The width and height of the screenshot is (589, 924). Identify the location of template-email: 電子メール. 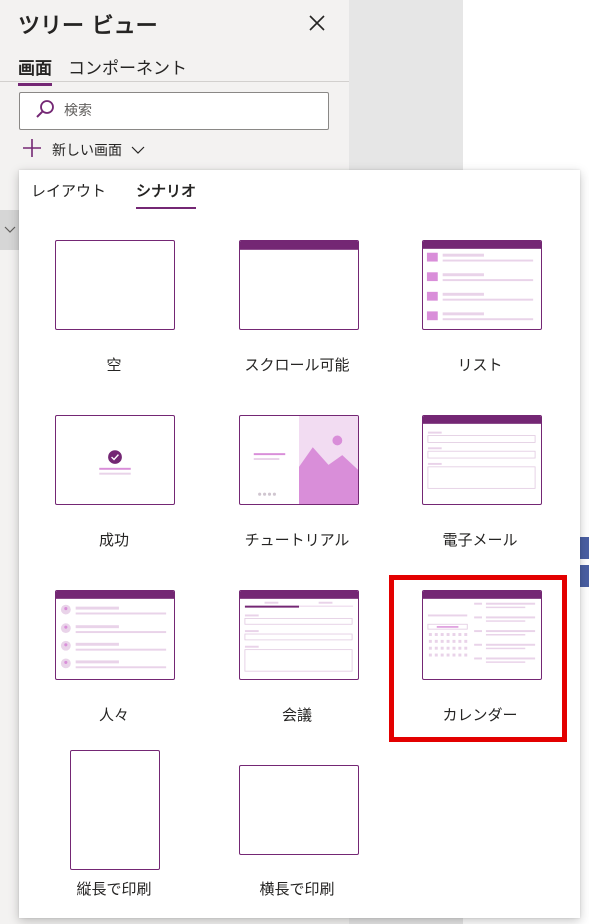
(480, 485).